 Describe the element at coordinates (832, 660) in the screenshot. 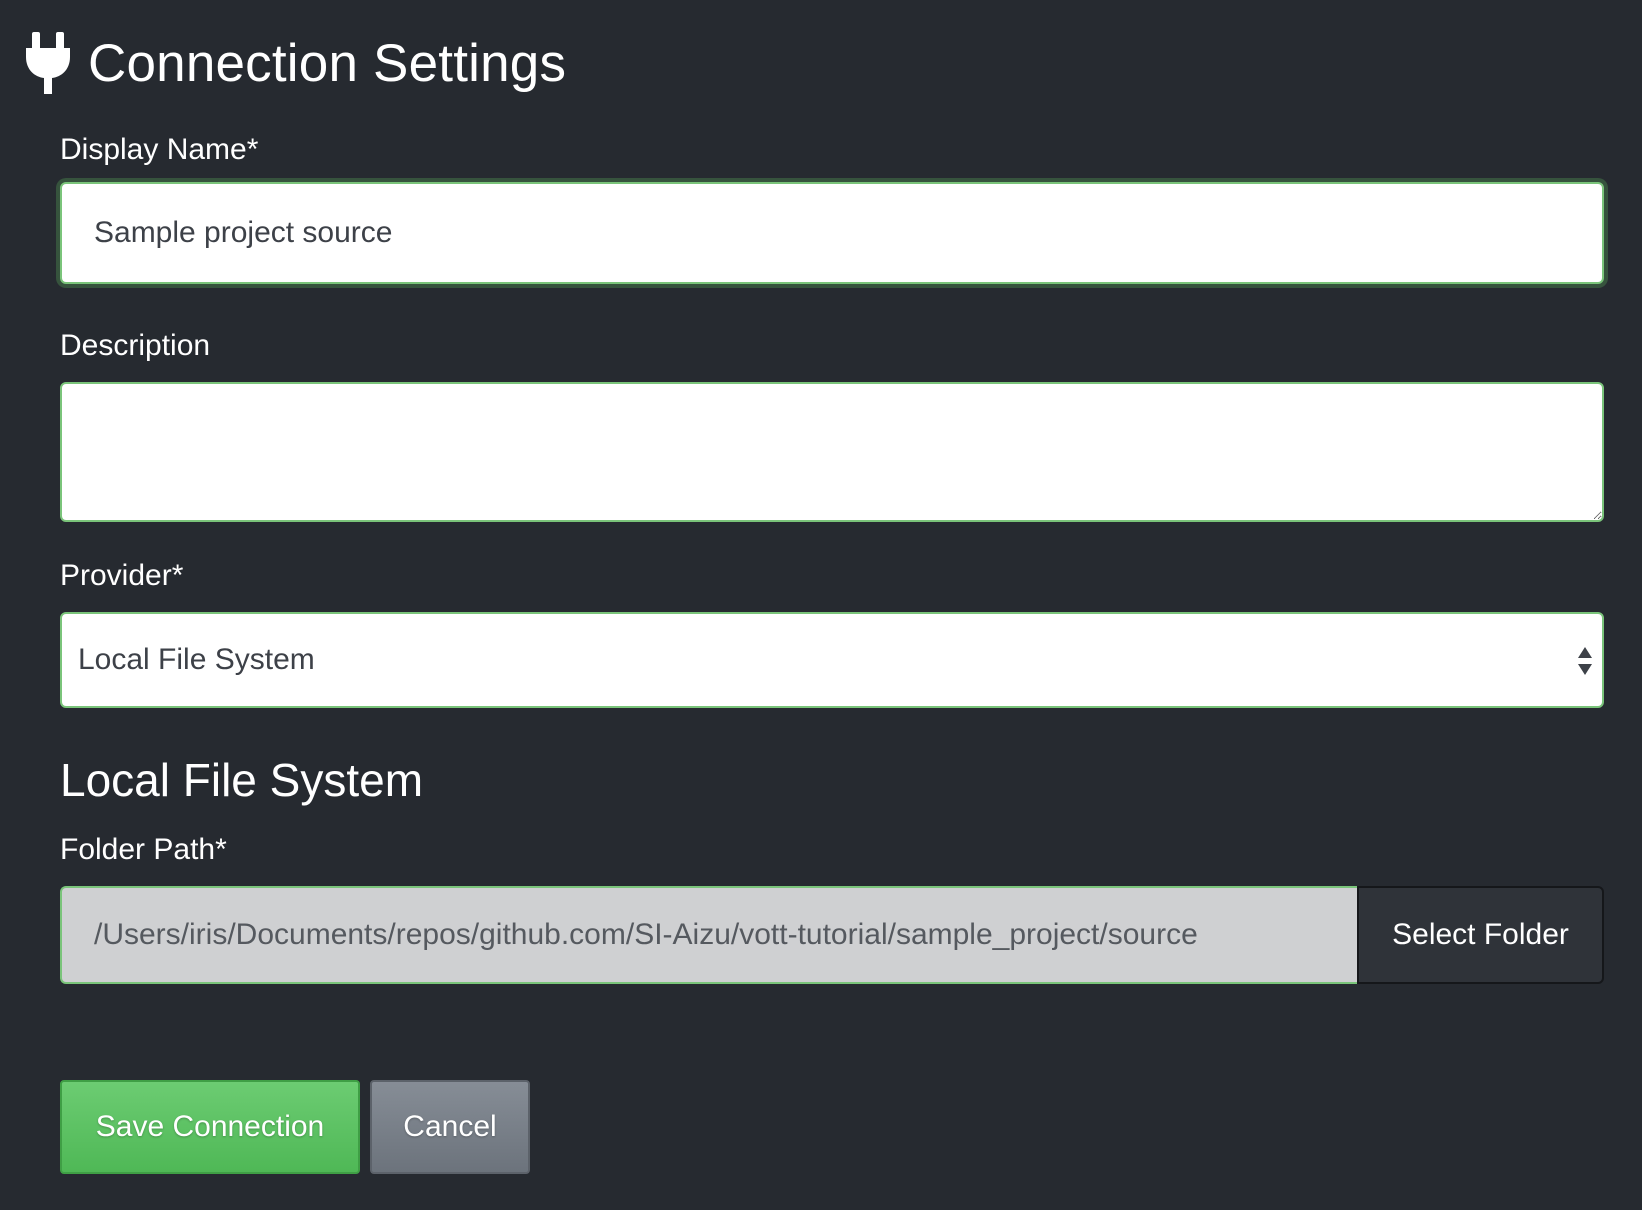

I see `provider-select: Local File System` at that location.